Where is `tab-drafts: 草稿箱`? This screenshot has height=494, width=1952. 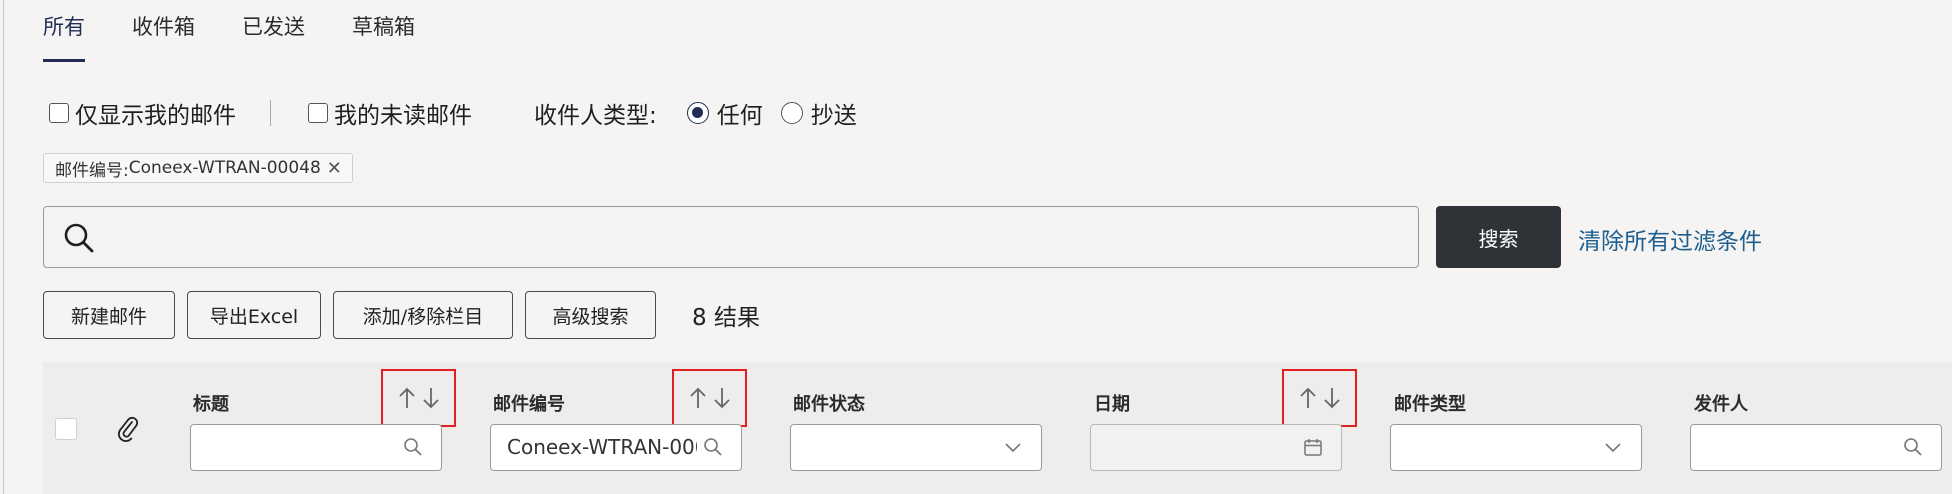
tab-drafts: 草稿箱 is located at coordinates (383, 34).